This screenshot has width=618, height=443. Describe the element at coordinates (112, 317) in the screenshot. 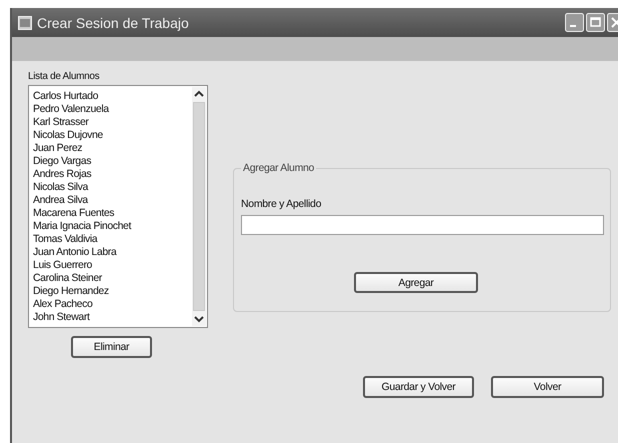

I see `list-item: John Stewart` at that location.